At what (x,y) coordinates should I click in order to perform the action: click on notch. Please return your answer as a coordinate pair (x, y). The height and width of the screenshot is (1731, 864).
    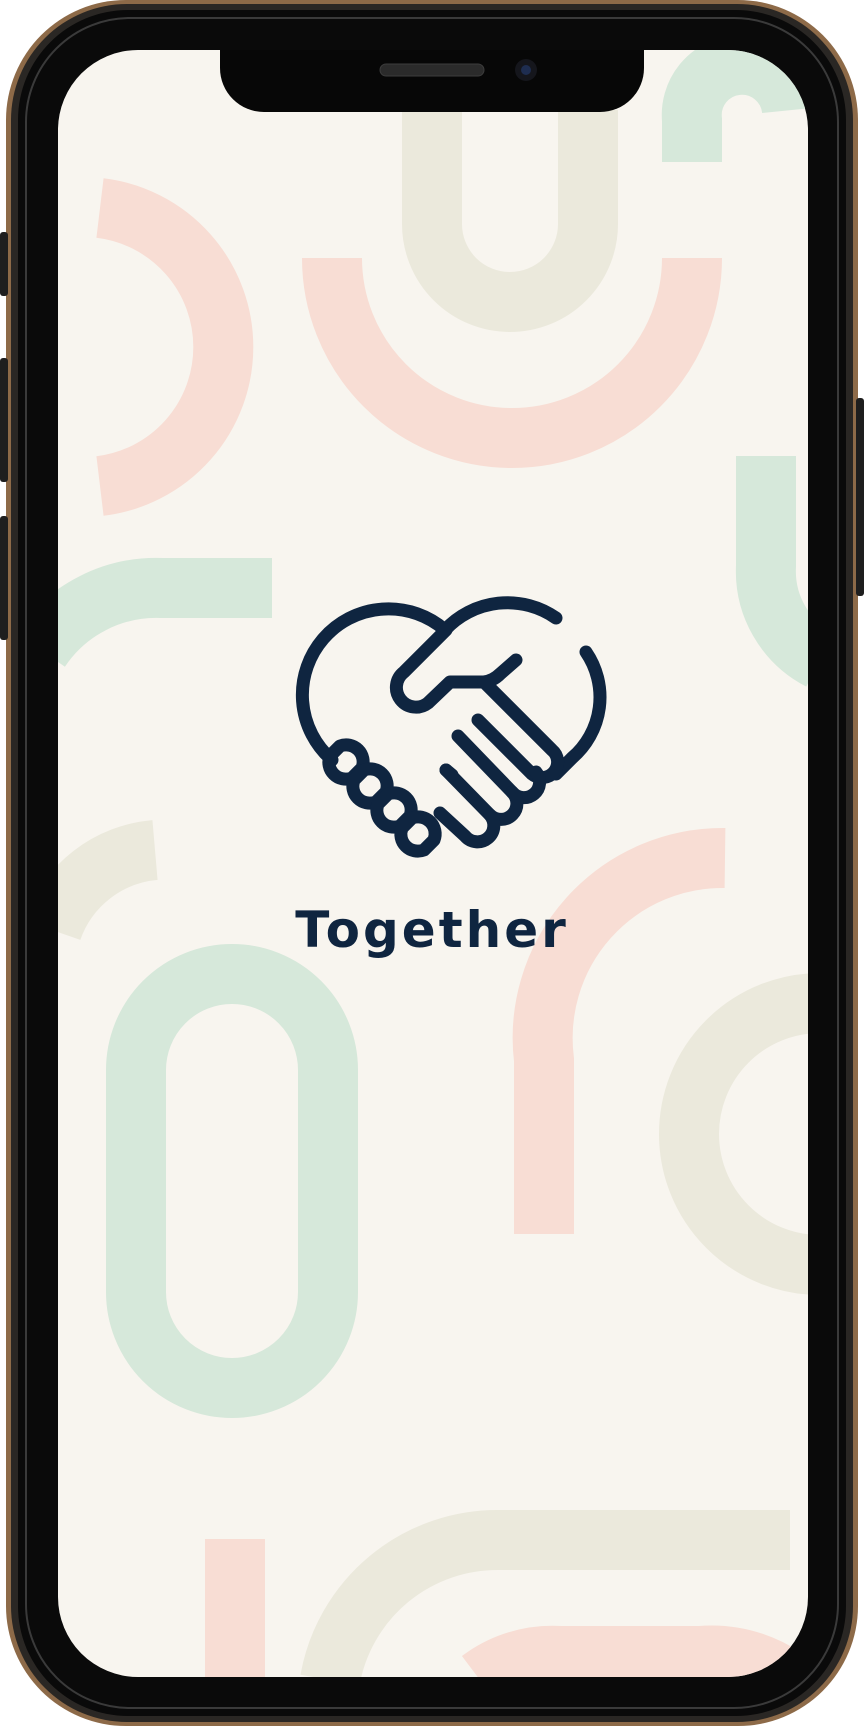
    Looking at the image, I should click on (432, 81).